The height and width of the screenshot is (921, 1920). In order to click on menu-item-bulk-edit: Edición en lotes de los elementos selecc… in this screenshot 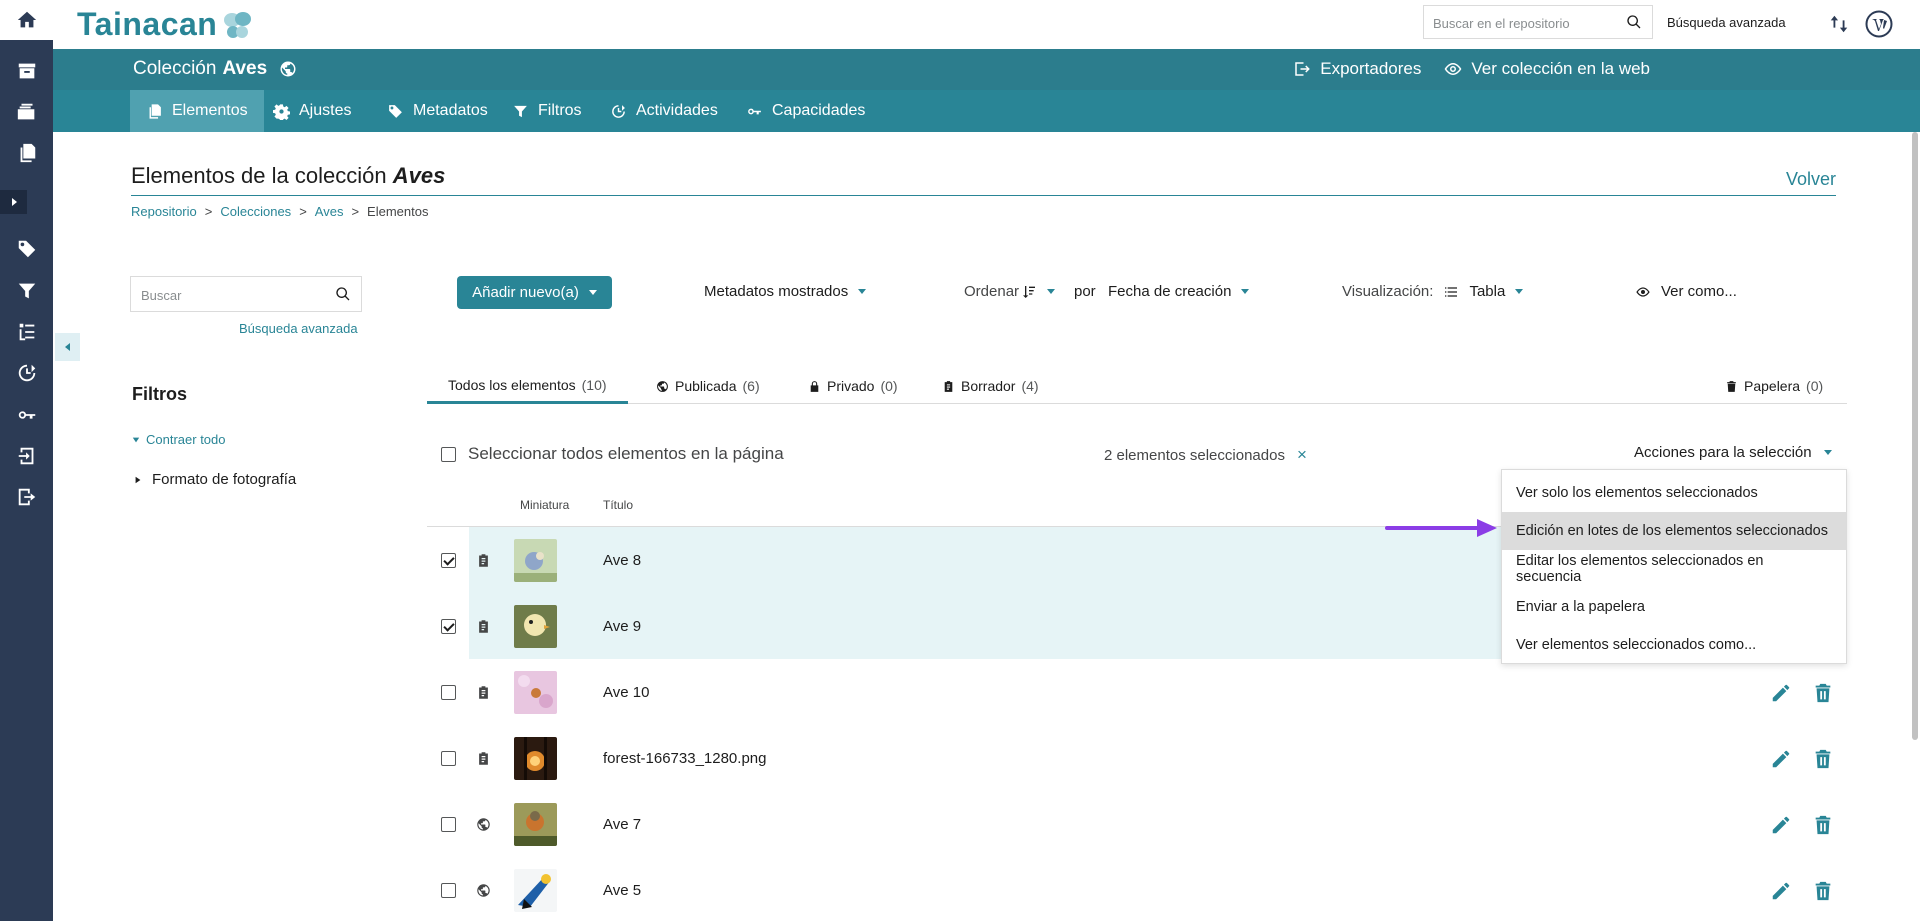, I will do `click(1674, 531)`.